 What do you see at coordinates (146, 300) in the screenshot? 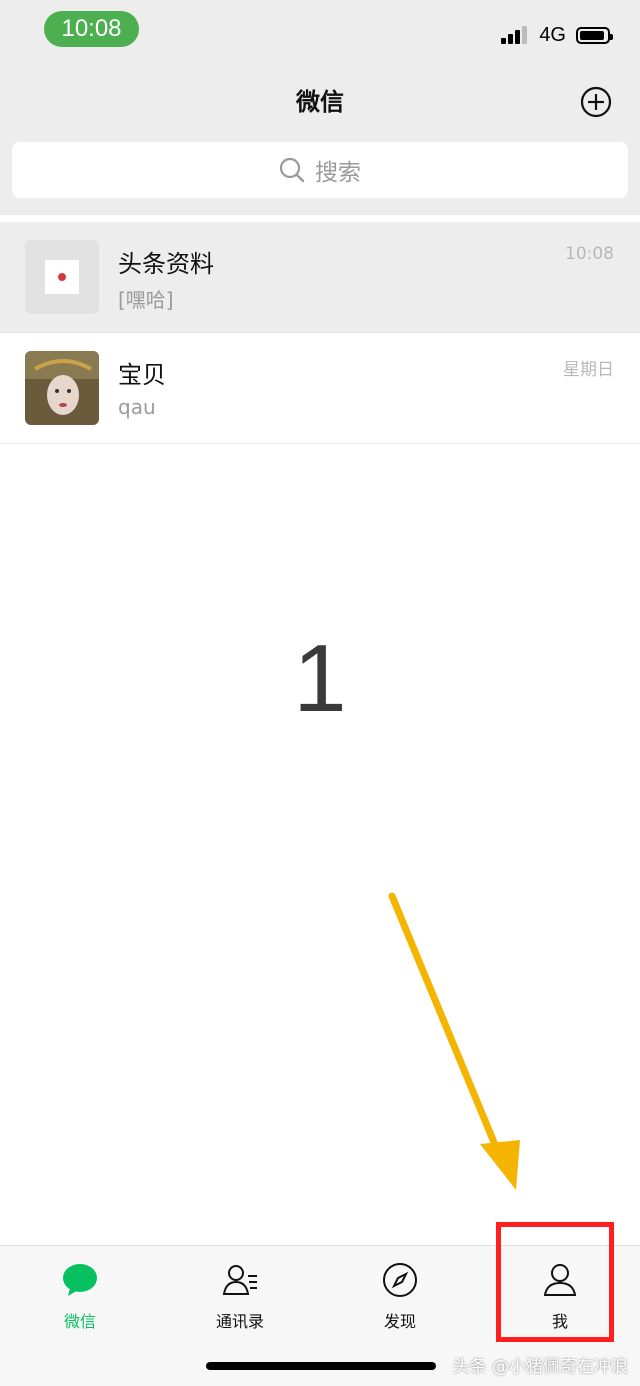
I see `chat-preview: [嘿哈]` at bounding box center [146, 300].